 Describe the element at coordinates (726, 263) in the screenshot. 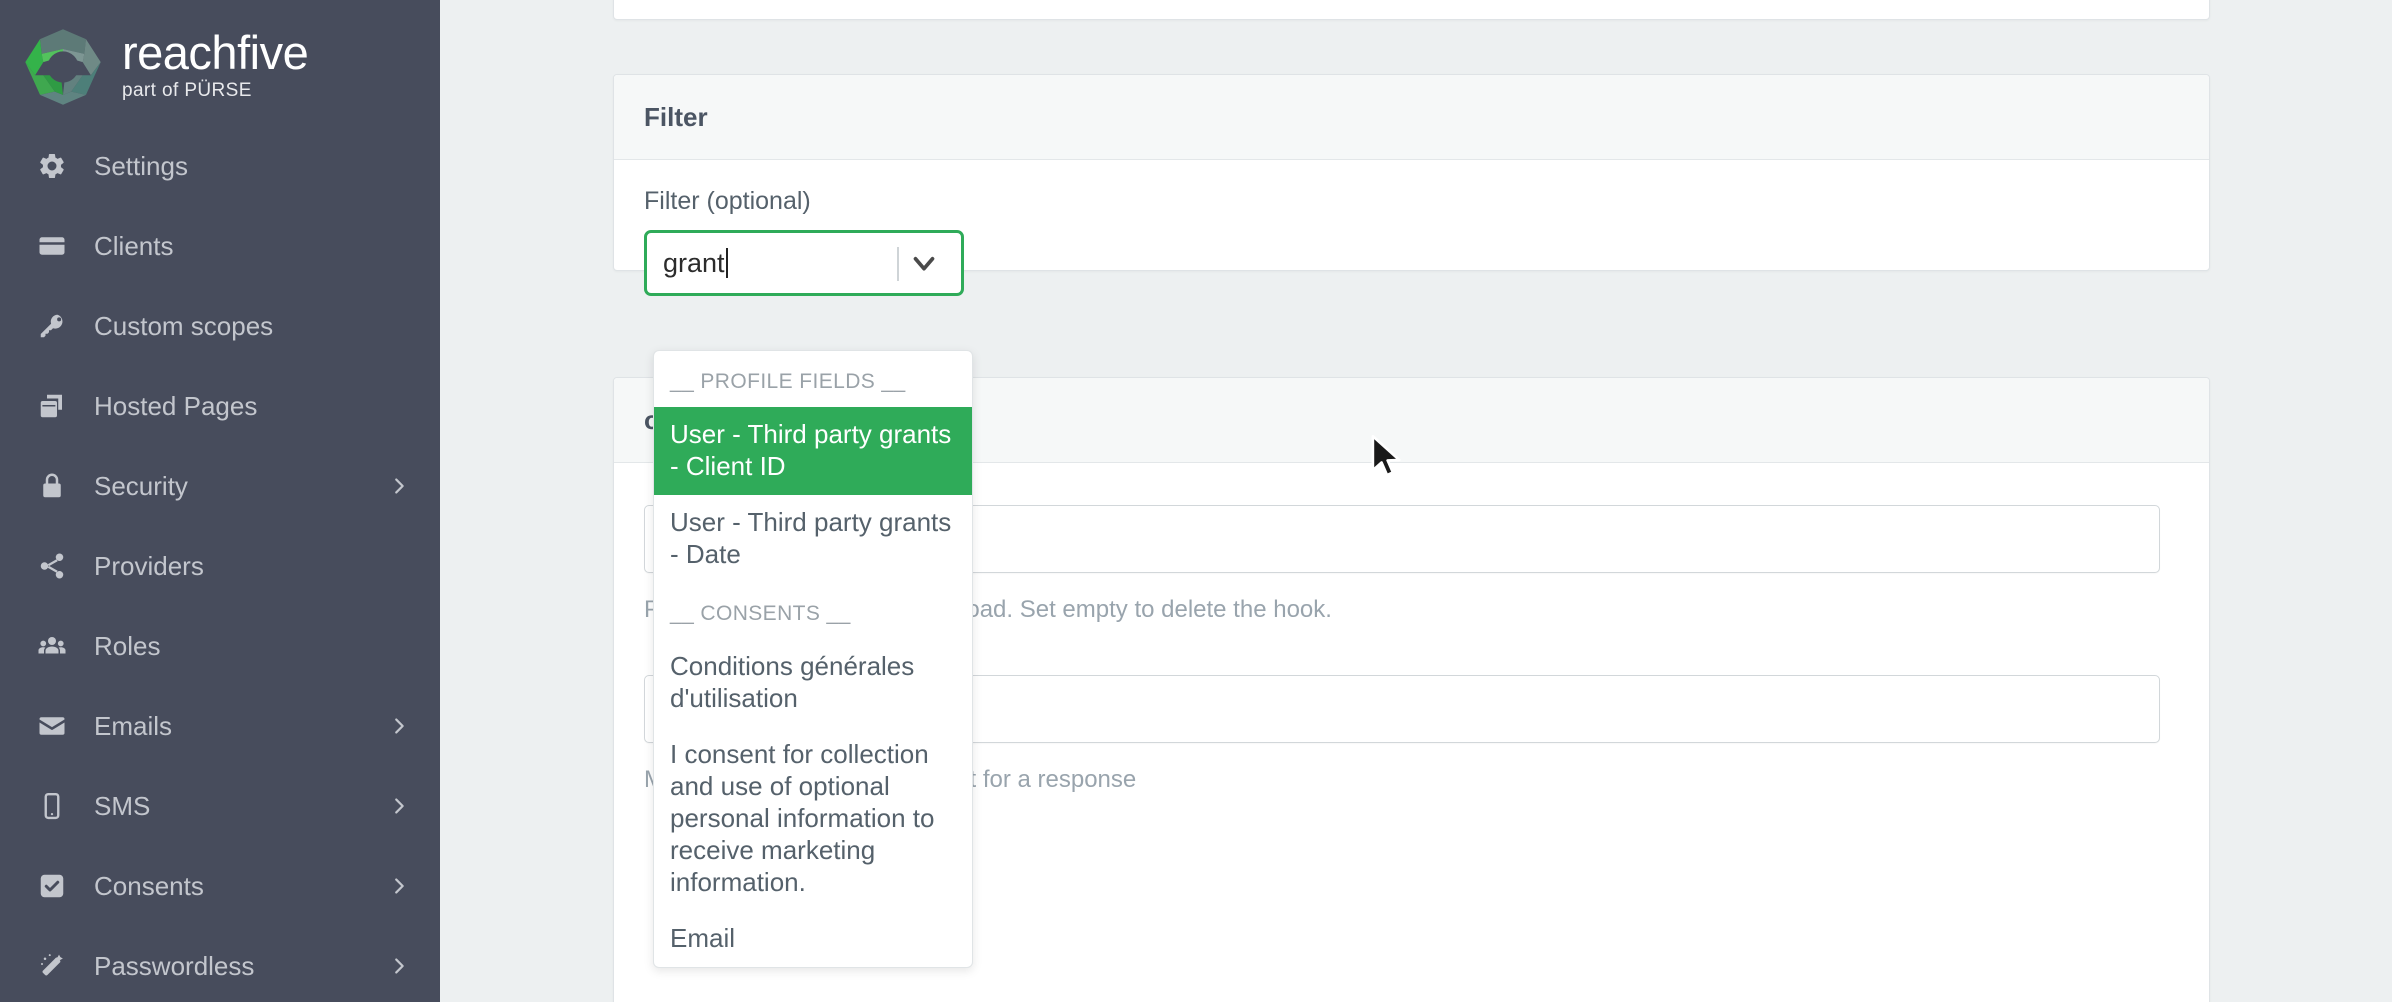

I see `text-caret` at that location.